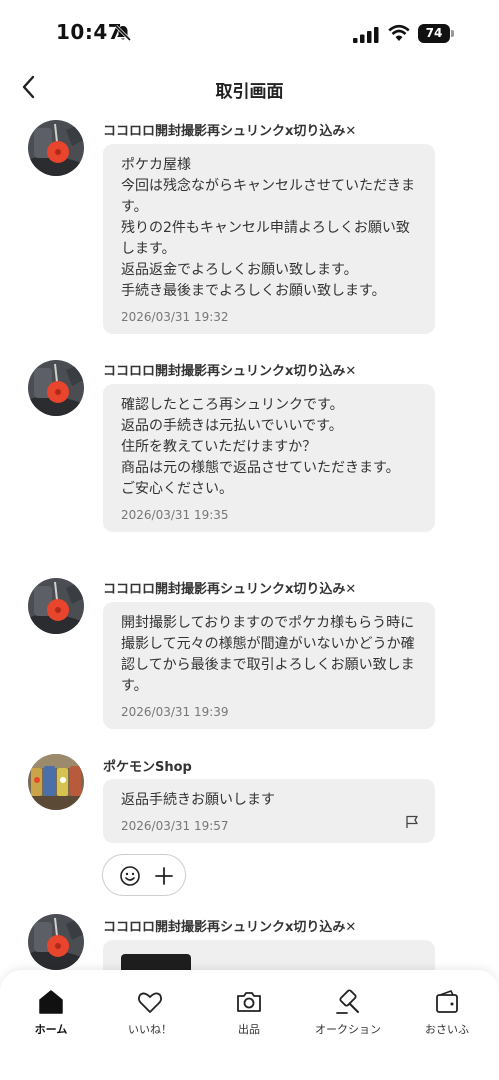 The image size is (499, 1080). Describe the element at coordinates (347, 1001) in the screenshot. I see `gavel-icon` at that location.